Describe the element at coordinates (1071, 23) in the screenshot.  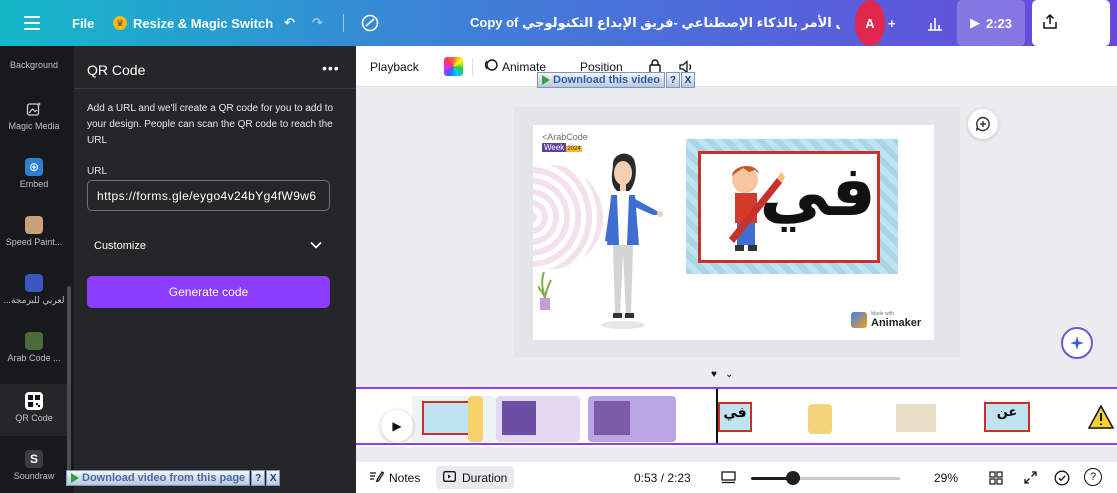
I see `share-button: Share` at that location.